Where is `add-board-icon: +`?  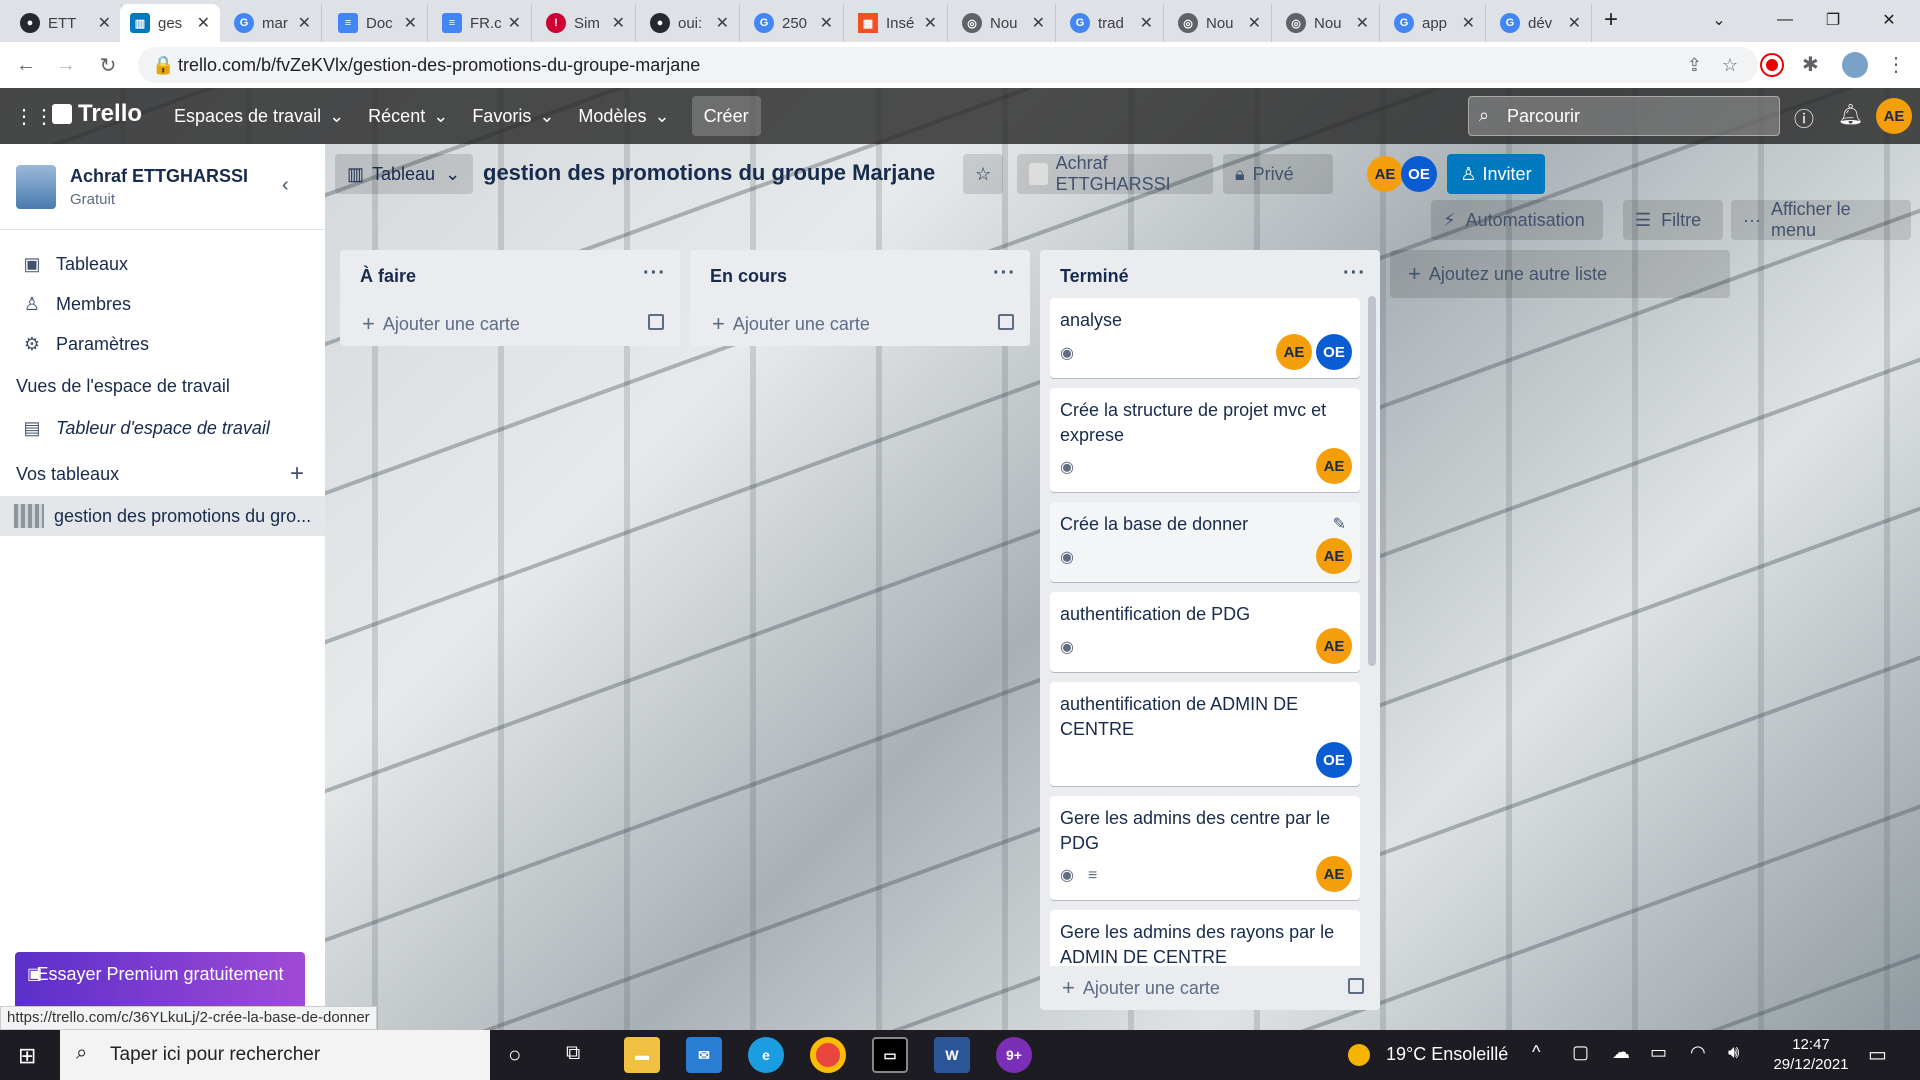 add-board-icon: + is located at coordinates (297, 474).